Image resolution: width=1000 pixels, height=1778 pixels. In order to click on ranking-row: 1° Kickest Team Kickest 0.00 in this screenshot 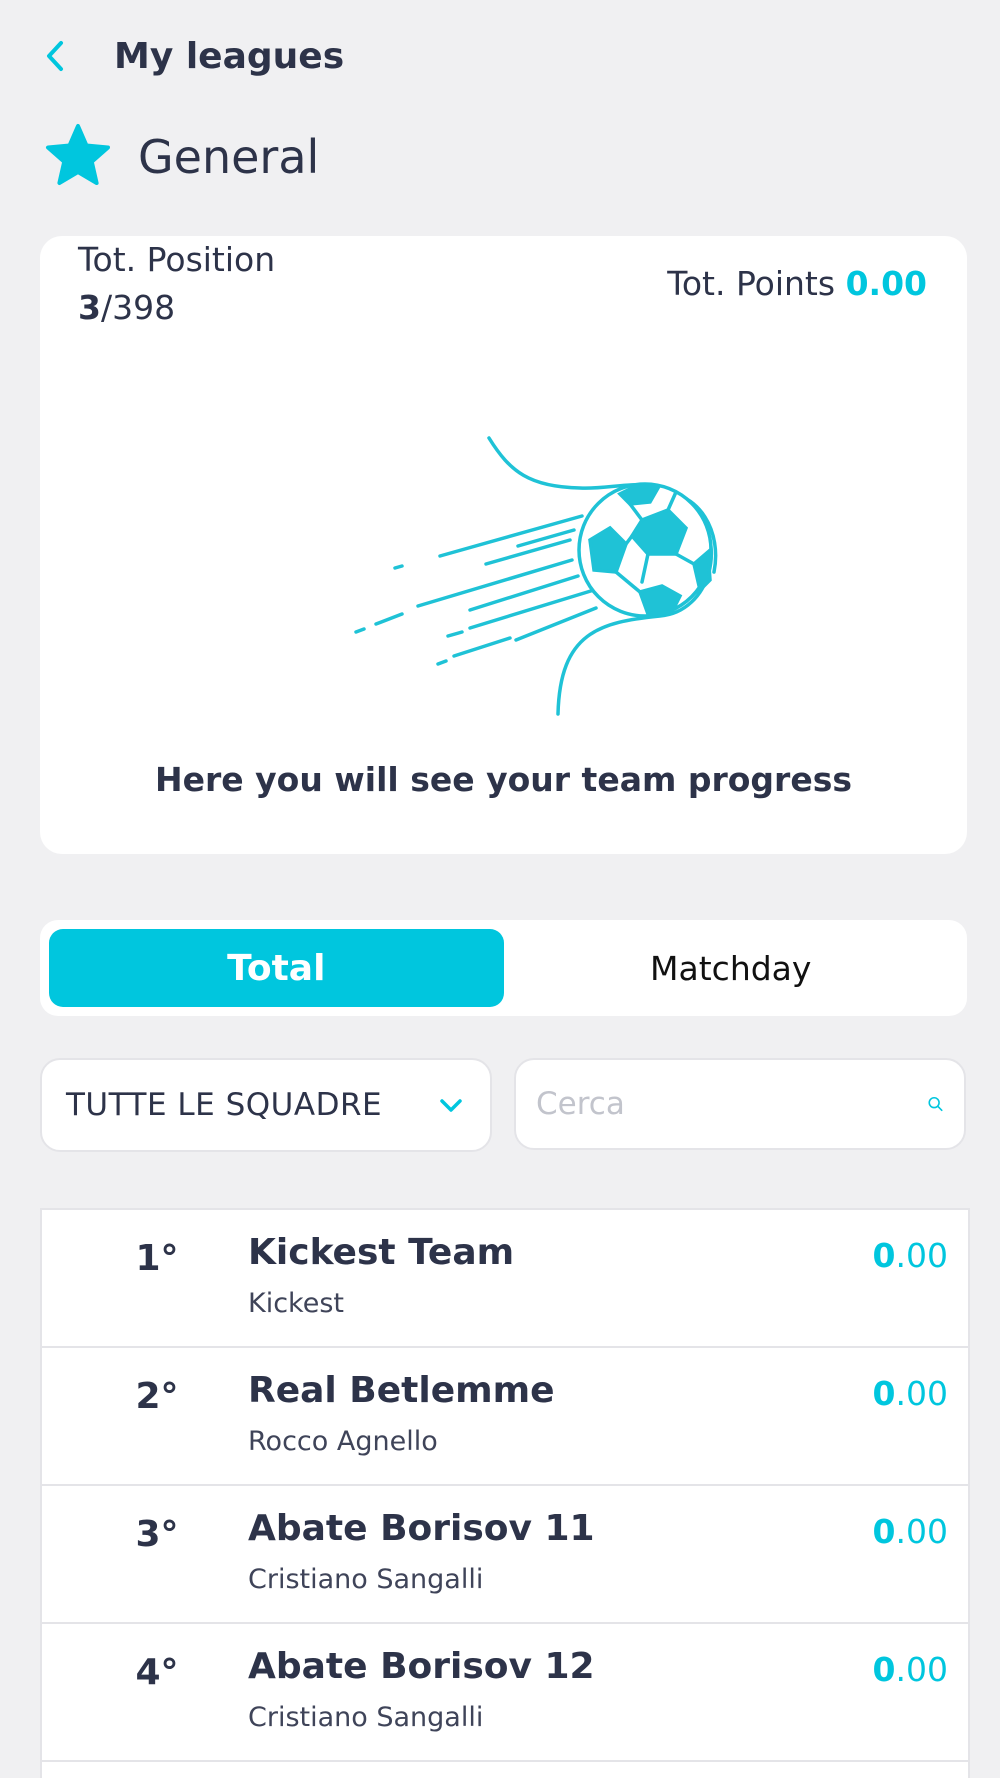, I will do `click(505, 1279)`.